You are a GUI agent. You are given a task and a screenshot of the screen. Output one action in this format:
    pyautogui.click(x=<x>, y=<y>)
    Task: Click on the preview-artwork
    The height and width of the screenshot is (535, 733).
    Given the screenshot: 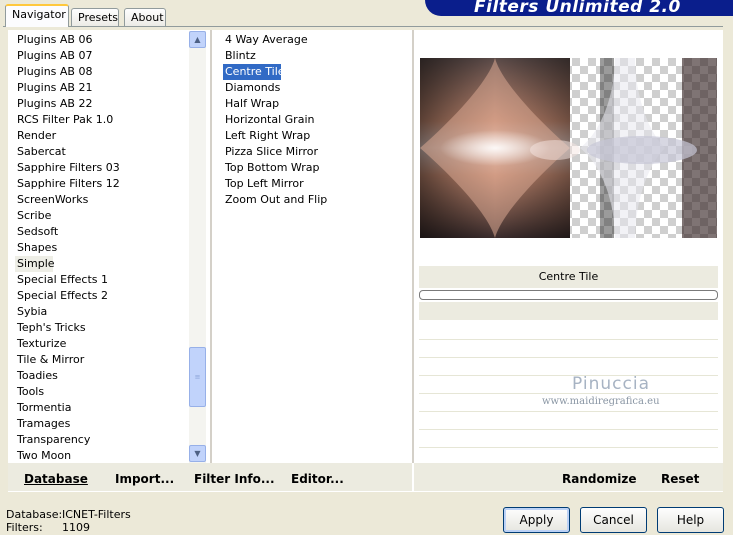 What is the action you would take?
    pyautogui.click(x=568, y=148)
    